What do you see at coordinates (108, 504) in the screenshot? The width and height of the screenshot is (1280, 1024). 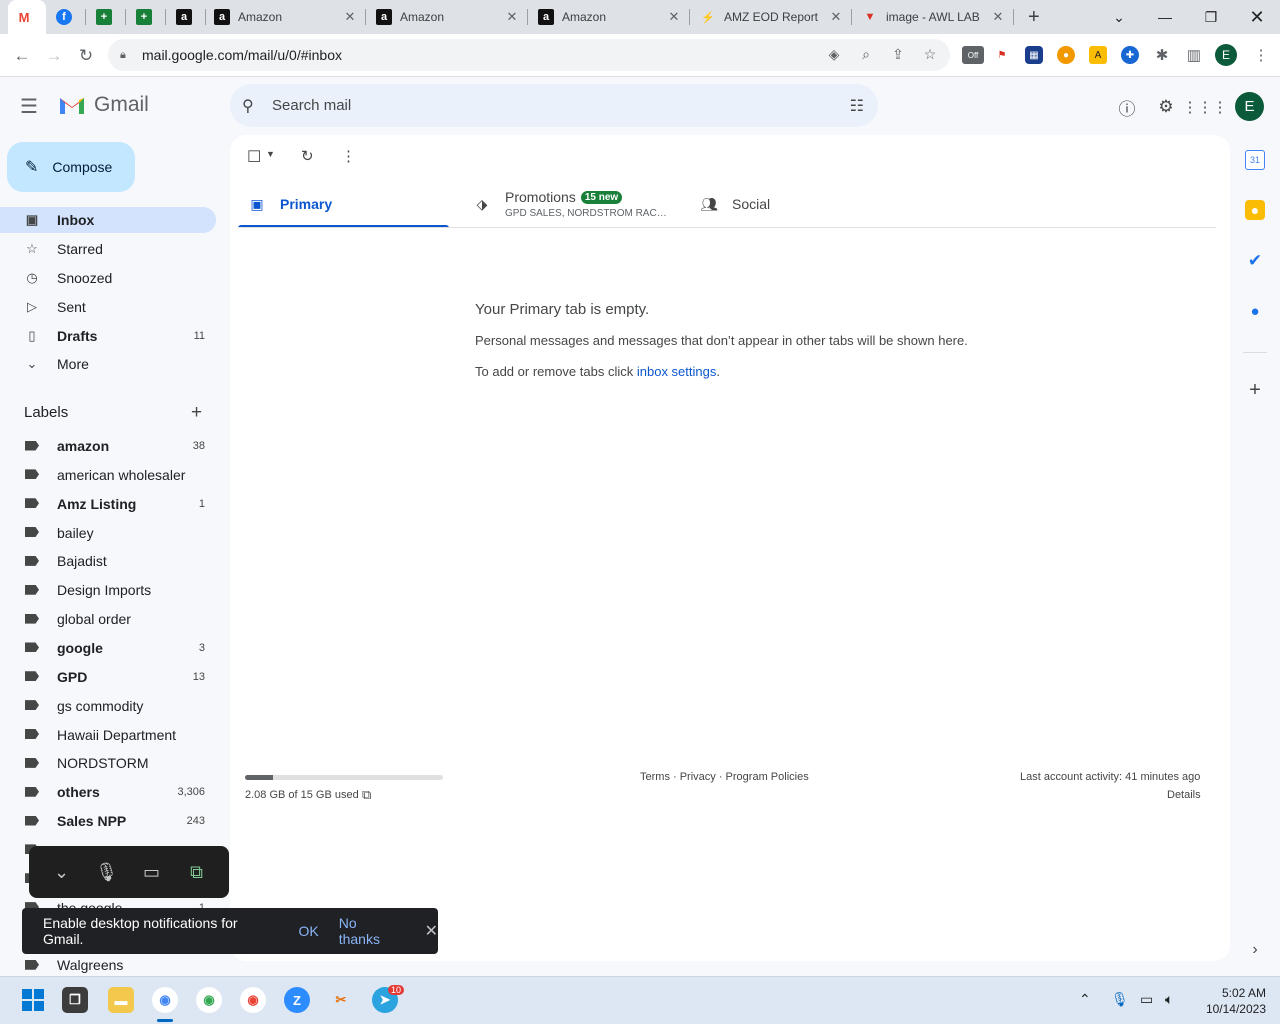 I see `label-item: Amz Listing 1` at bounding box center [108, 504].